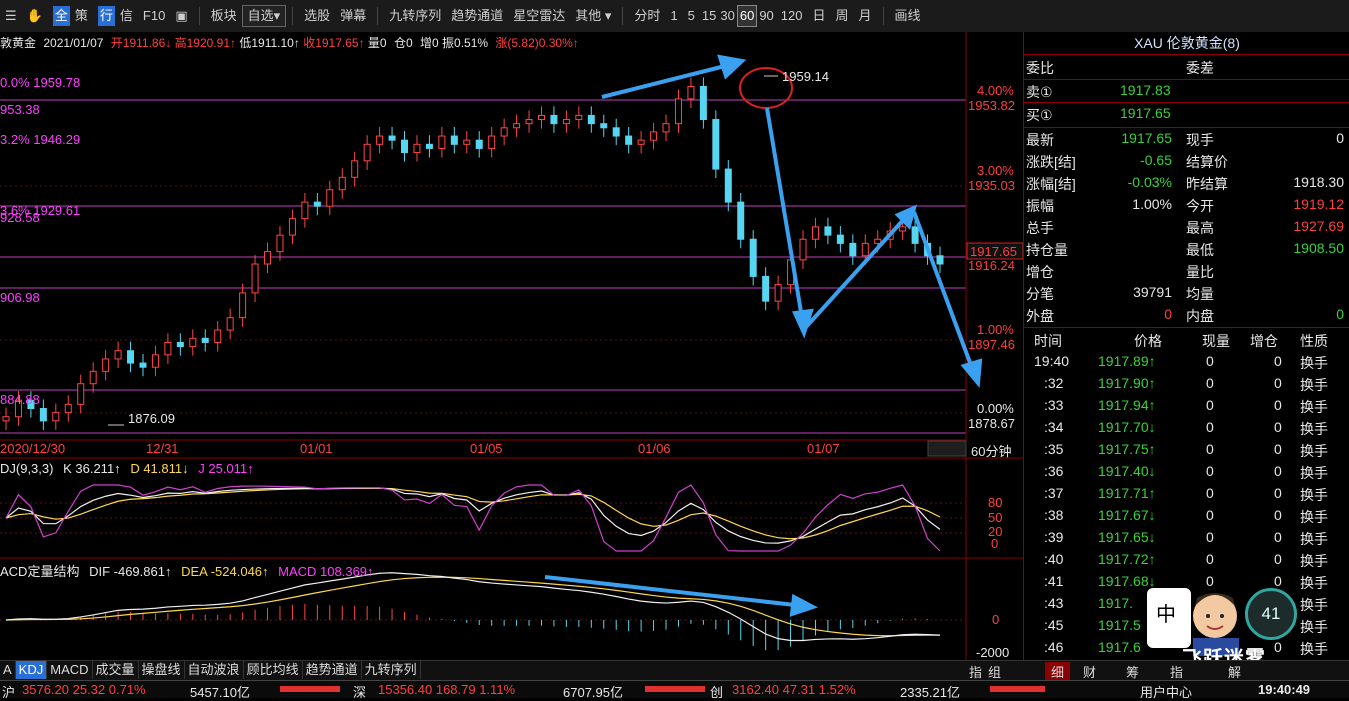  Describe the element at coordinates (537, 43) in the screenshot. I see `change-value: 涨(5.82)0.30%↑` at that location.